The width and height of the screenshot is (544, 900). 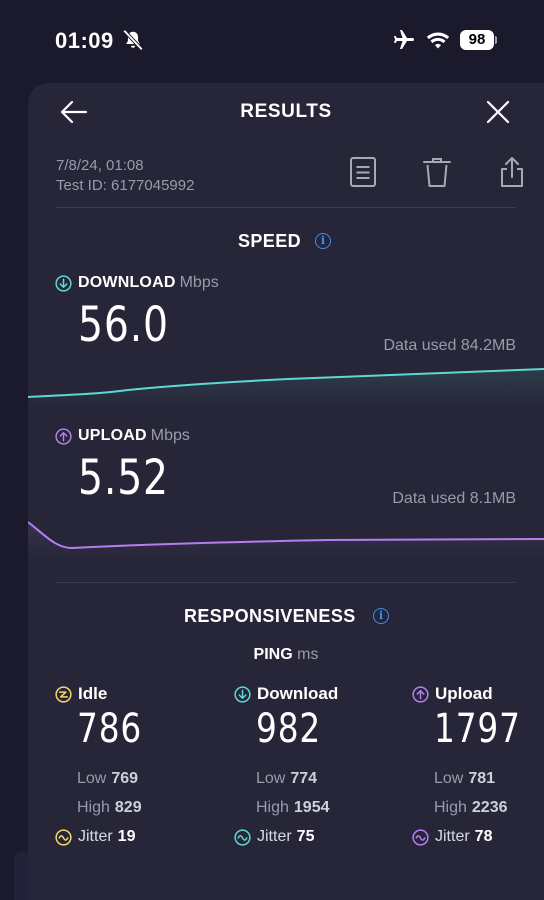 What do you see at coordinates (133, 40) in the screenshot?
I see `bell-slash-icon` at bounding box center [133, 40].